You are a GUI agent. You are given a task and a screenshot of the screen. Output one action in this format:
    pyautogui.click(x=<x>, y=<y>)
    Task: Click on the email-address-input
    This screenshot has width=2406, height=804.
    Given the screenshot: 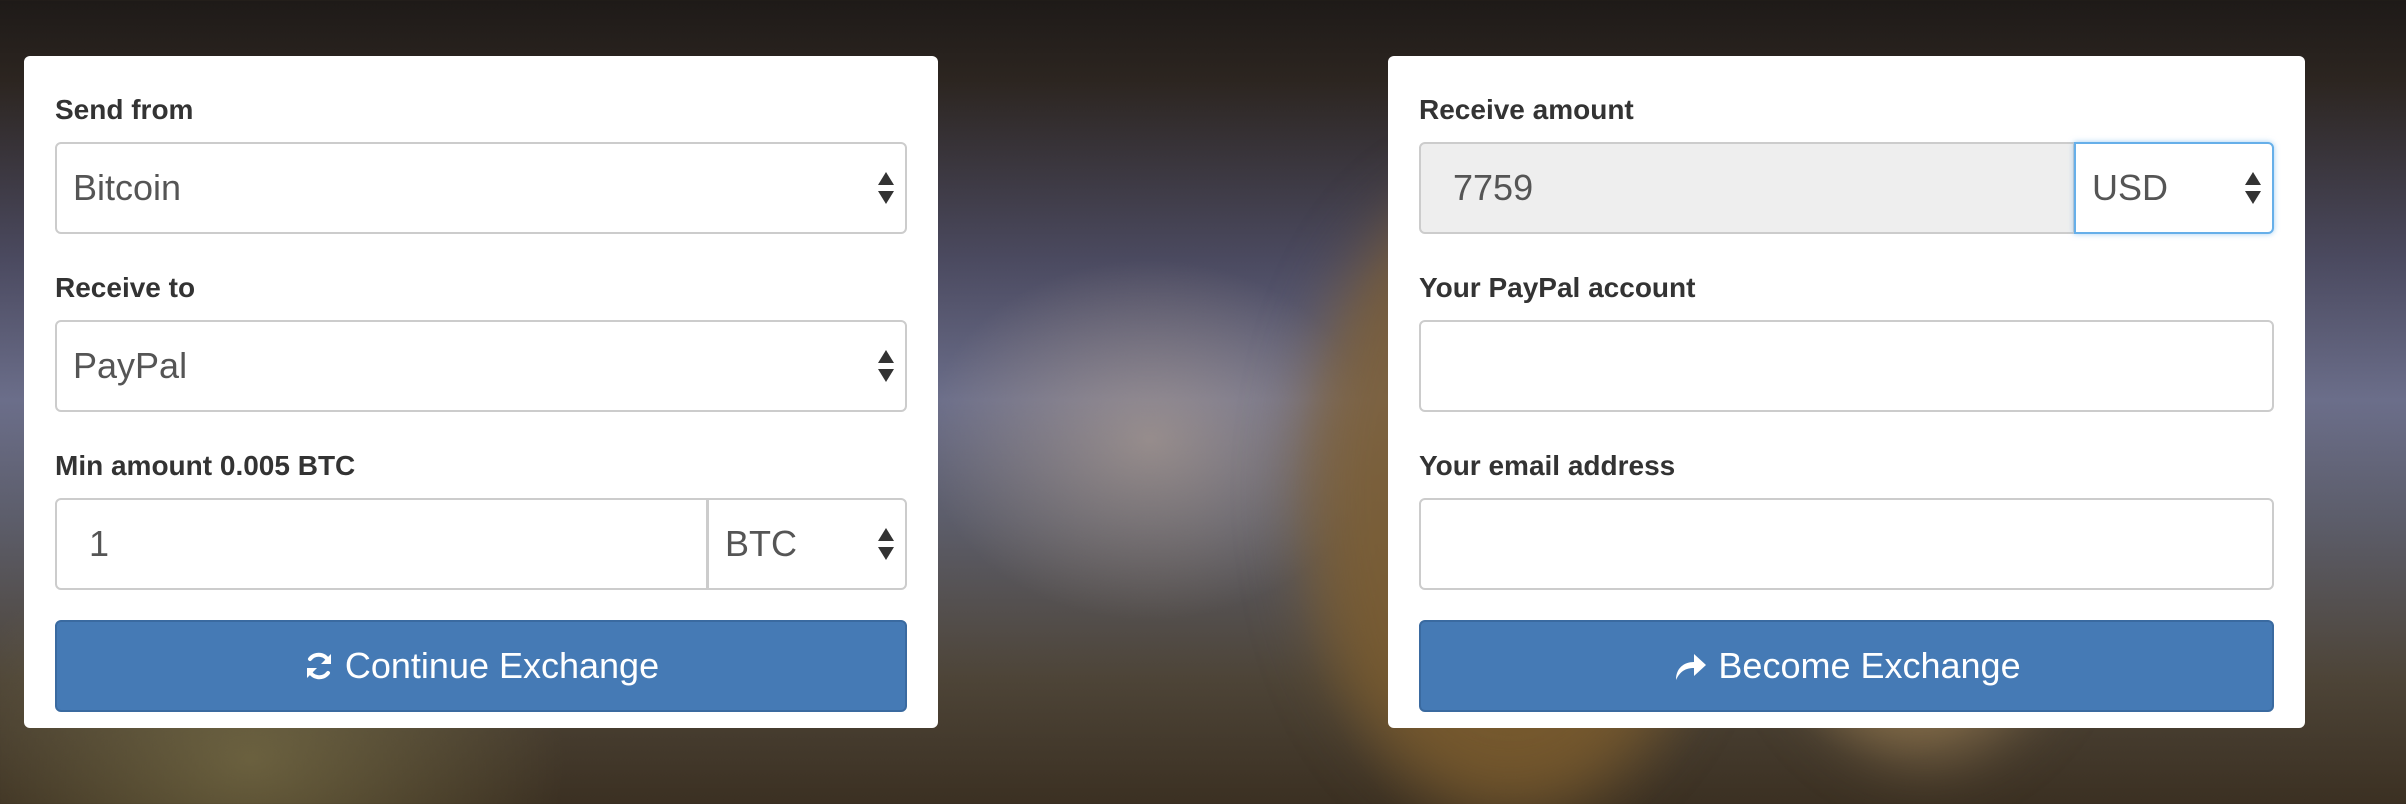 What is the action you would take?
    pyautogui.click(x=1846, y=544)
    